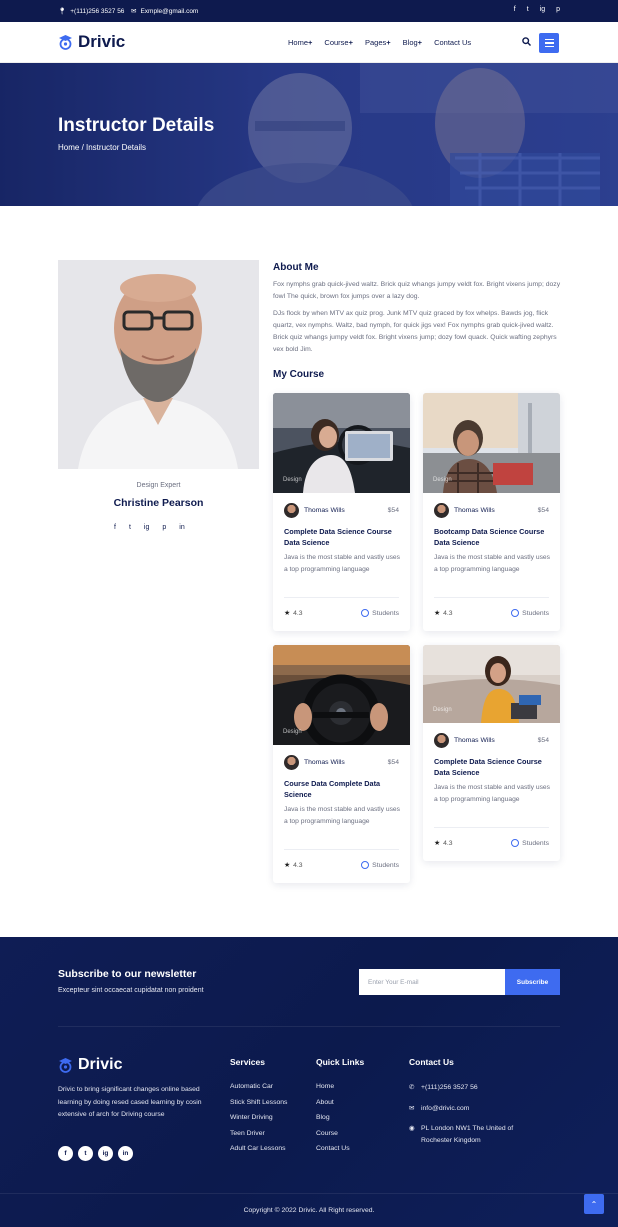 The height and width of the screenshot is (1227, 618). What do you see at coordinates (62, 11) in the screenshot?
I see `location-pin-icon: 📍︎` at bounding box center [62, 11].